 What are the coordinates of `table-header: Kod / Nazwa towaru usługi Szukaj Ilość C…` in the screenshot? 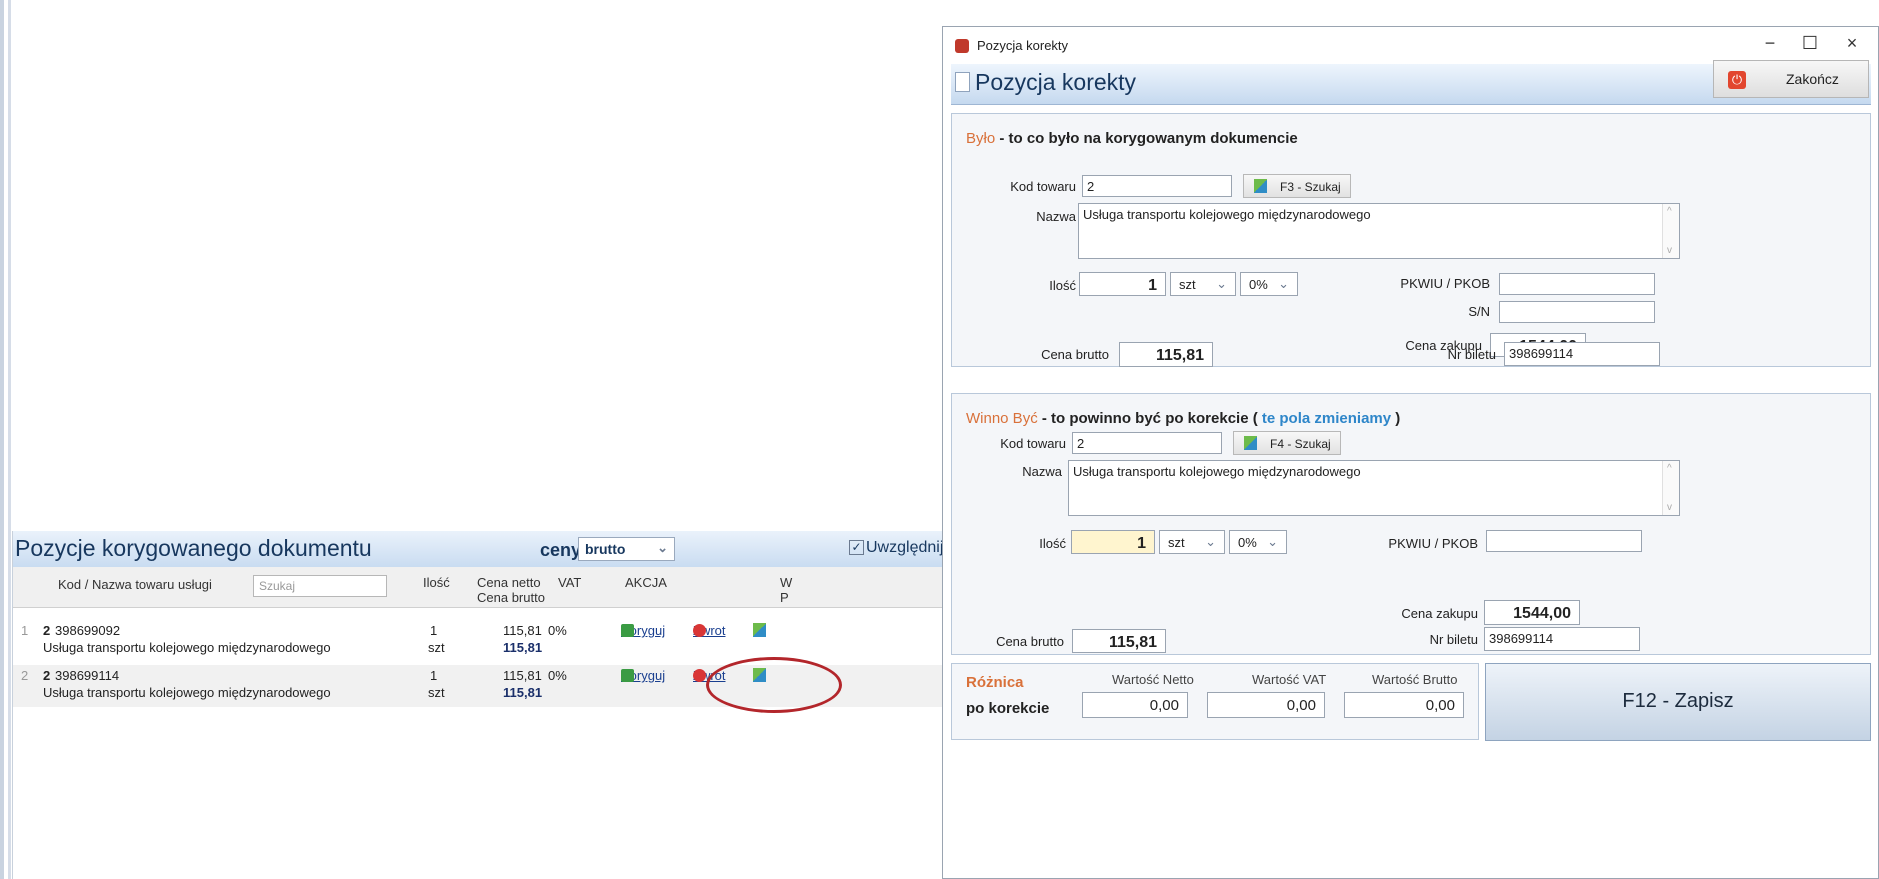 It's located at (480, 587).